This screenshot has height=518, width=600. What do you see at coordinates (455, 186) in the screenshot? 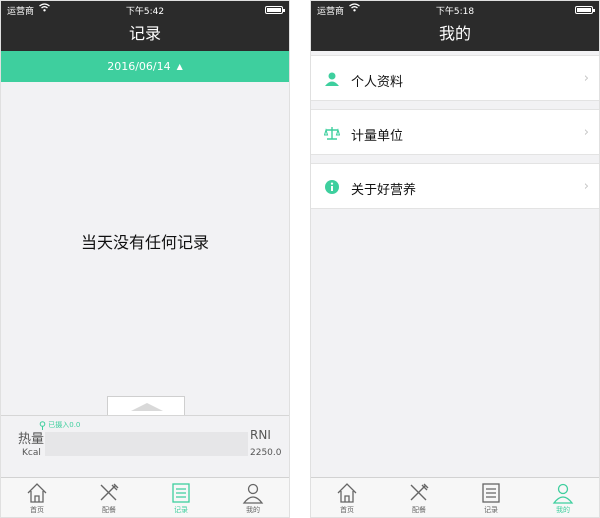
I see `menu-item-about: 关于好营养 ›` at bounding box center [455, 186].